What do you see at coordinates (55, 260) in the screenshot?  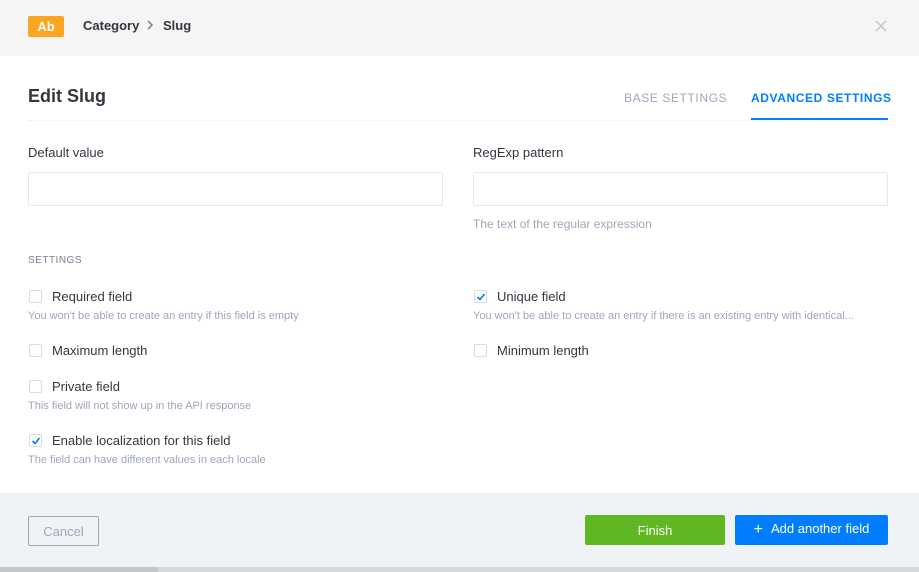 I see `settings-section-title: SETTINGS` at bounding box center [55, 260].